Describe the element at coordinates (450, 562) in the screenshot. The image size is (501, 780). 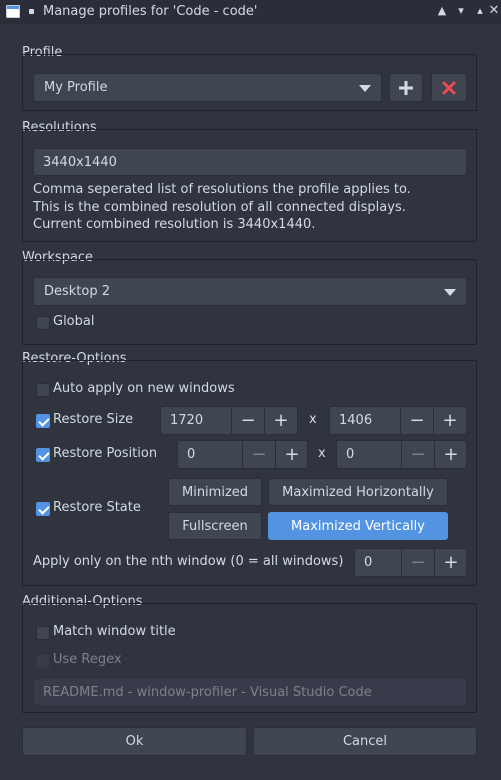
I see `nth-window-increment: +` at that location.